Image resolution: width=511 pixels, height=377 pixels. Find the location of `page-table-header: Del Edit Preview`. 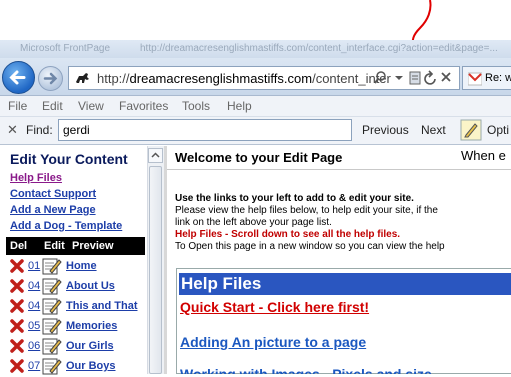

page-table-header: Del Edit Preview is located at coordinates (75, 246).